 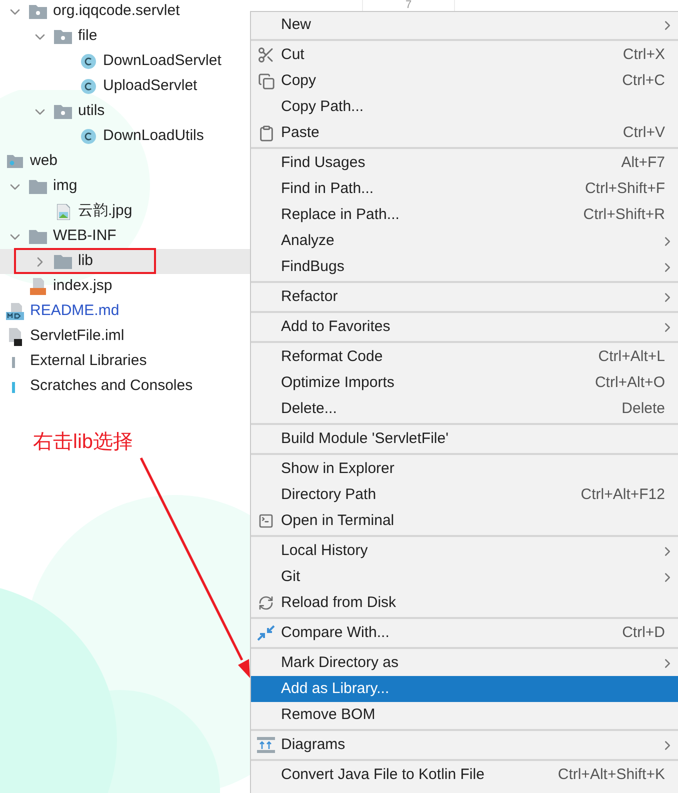 I want to click on menu-item: Delete... Delete, so click(x=464, y=409).